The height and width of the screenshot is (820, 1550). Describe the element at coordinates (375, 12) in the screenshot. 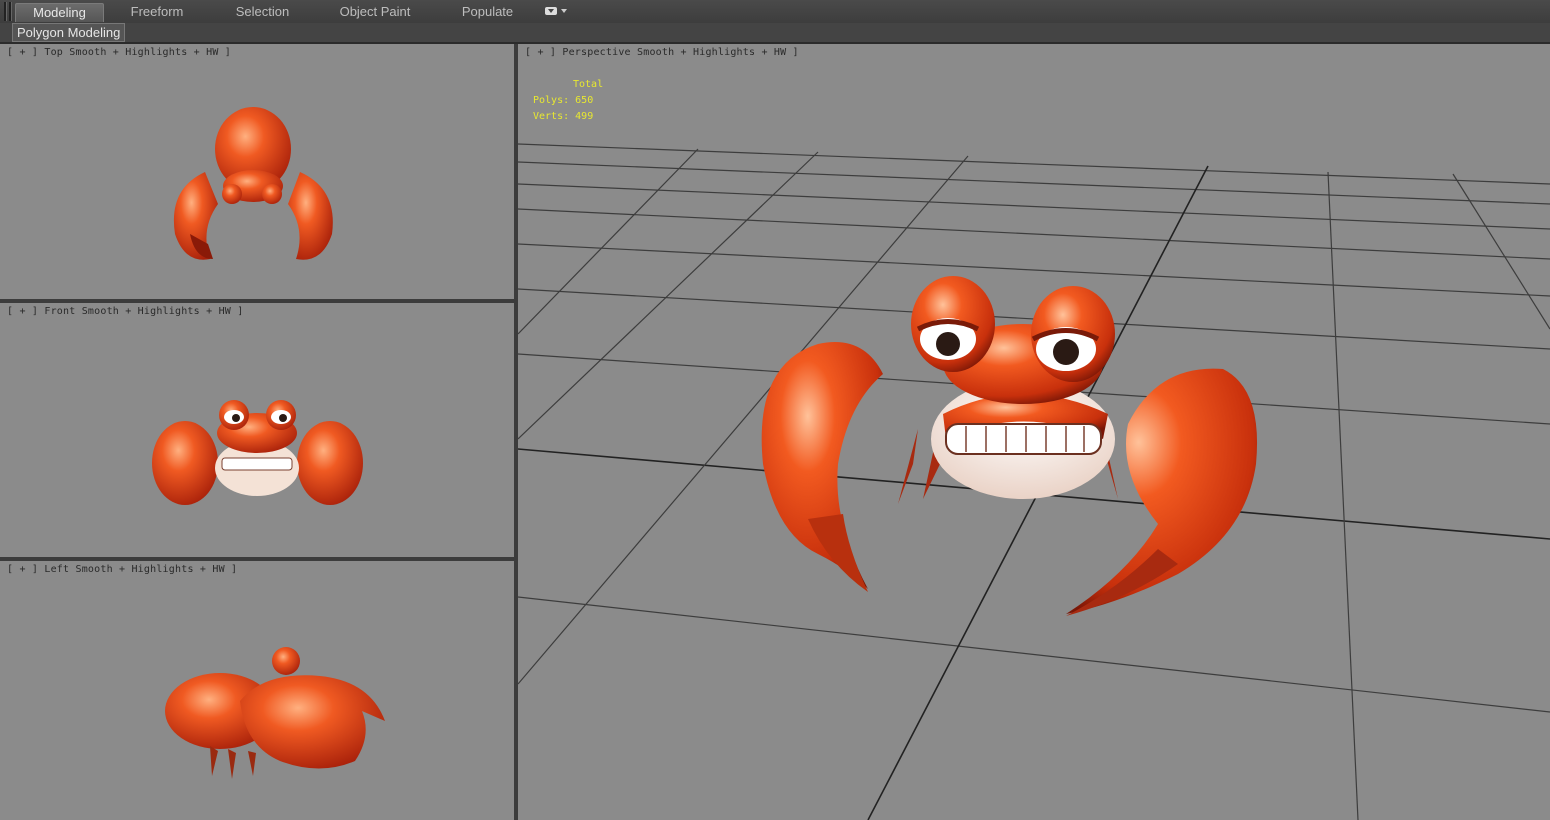

I see `tab-object-paint: Object Paint` at that location.